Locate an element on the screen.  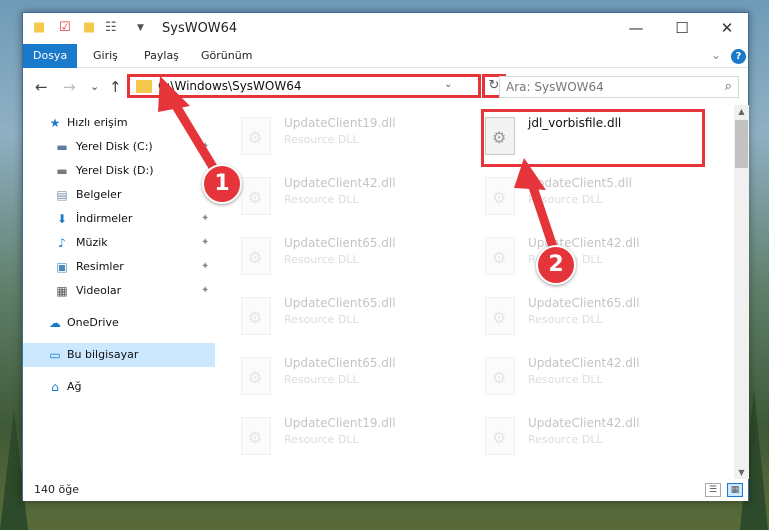
sidebar-item-quick-access: ★ Hızlı erişim is located at coordinates (119, 123).